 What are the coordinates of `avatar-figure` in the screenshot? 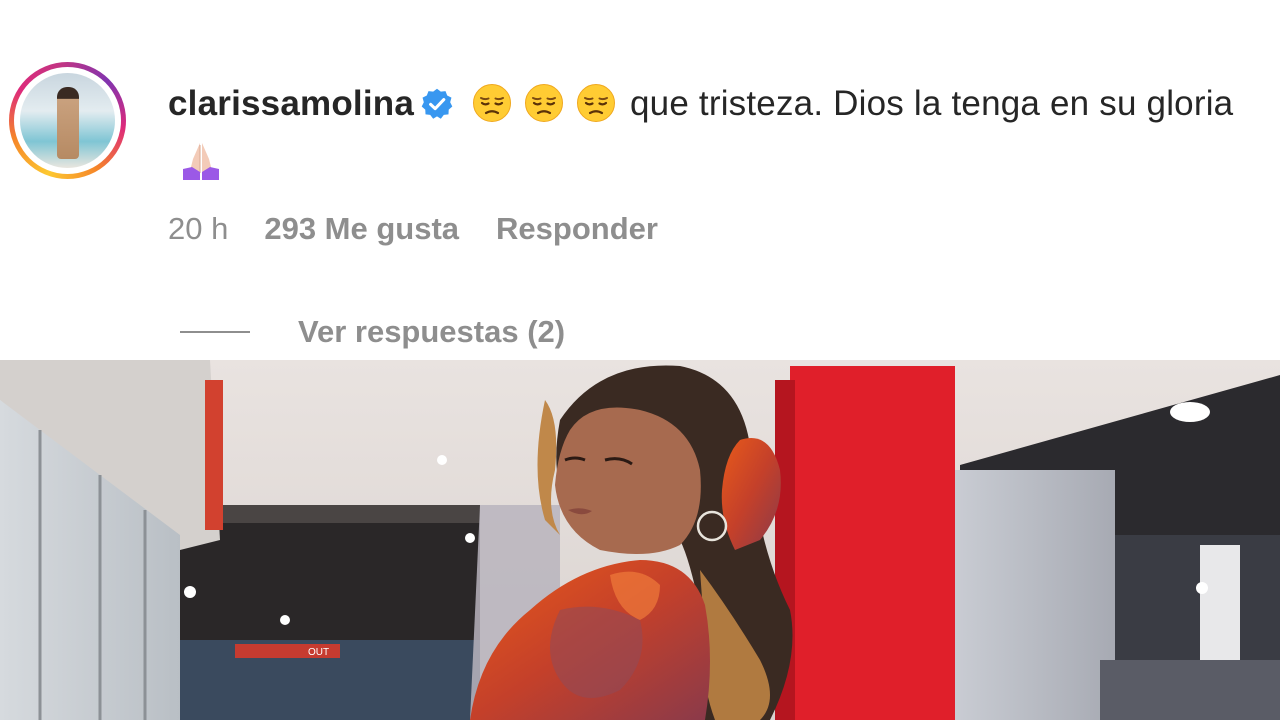 It's located at (68, 123).